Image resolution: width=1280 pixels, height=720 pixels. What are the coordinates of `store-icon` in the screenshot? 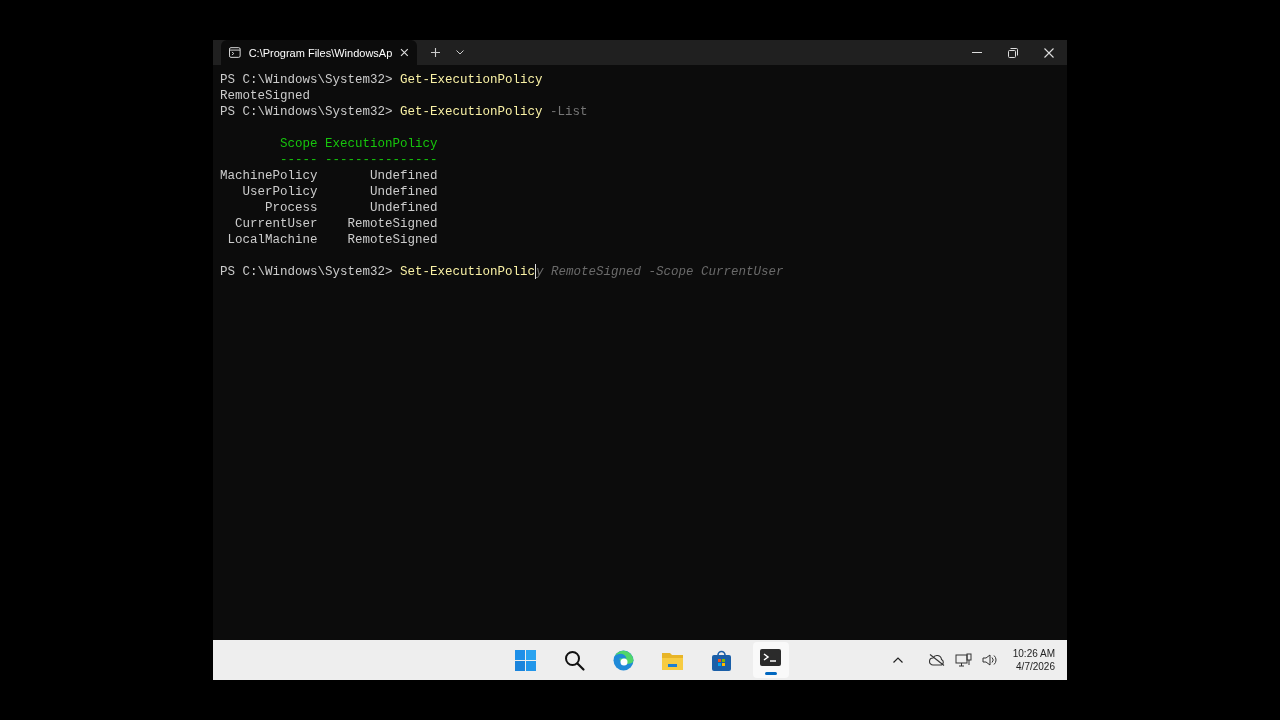 It's located at (721, 660).